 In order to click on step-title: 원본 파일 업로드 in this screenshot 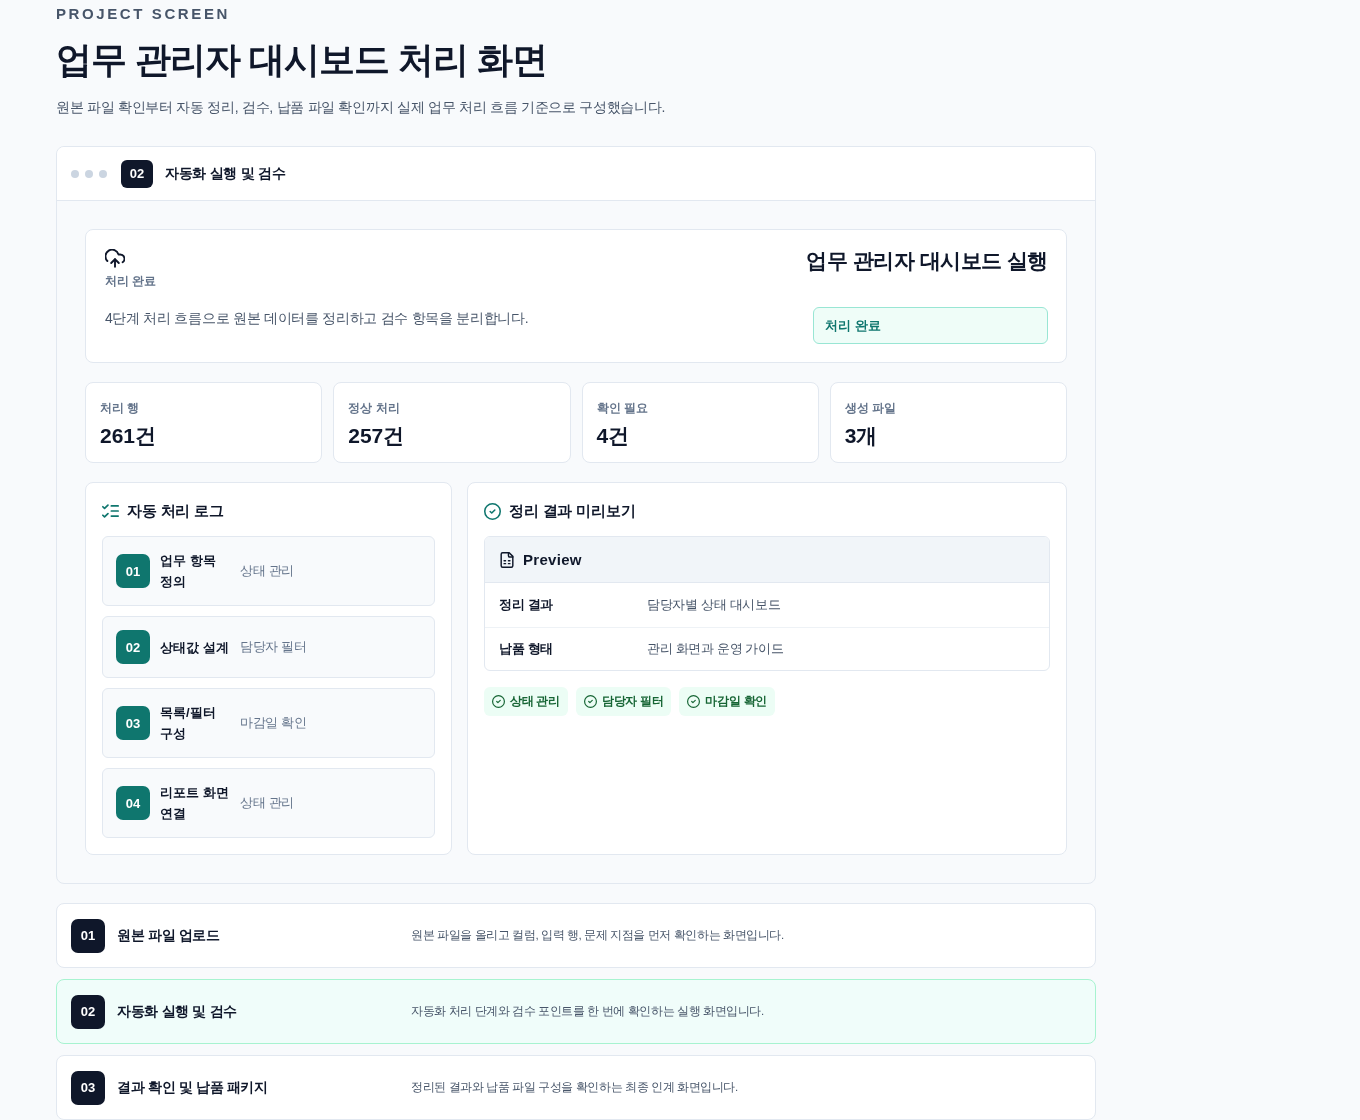, I will do `click(168, 935)`.